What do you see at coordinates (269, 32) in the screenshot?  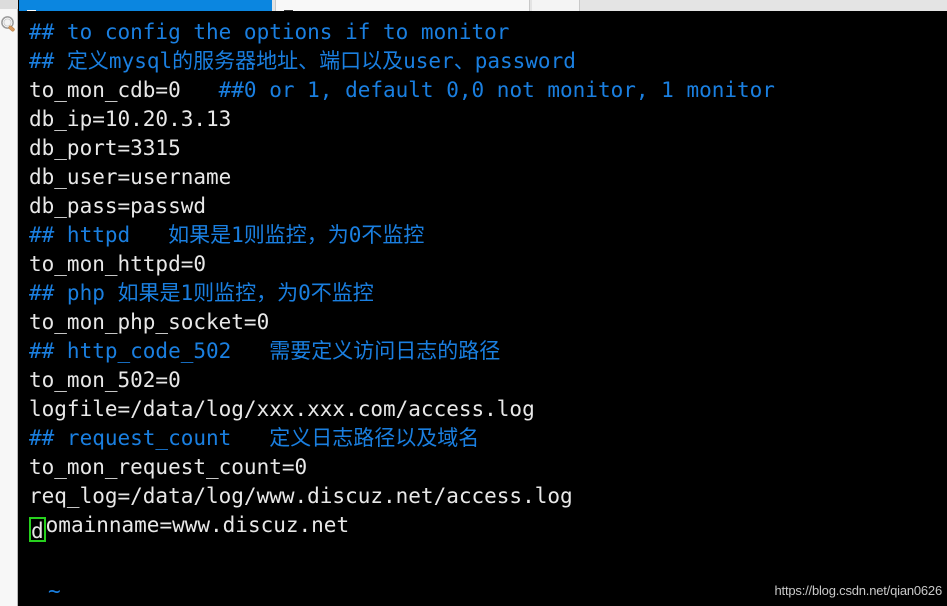 I see `comment-text: ## to config the options if to monitor` at bounding box center [269, 32].